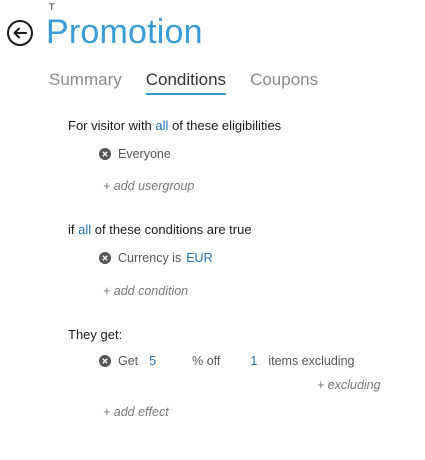  What do you see at coordinates (110, 125) in the screenshot?
I see `eligibility-prefix: For visitor with` at bounding box center [110, 125].